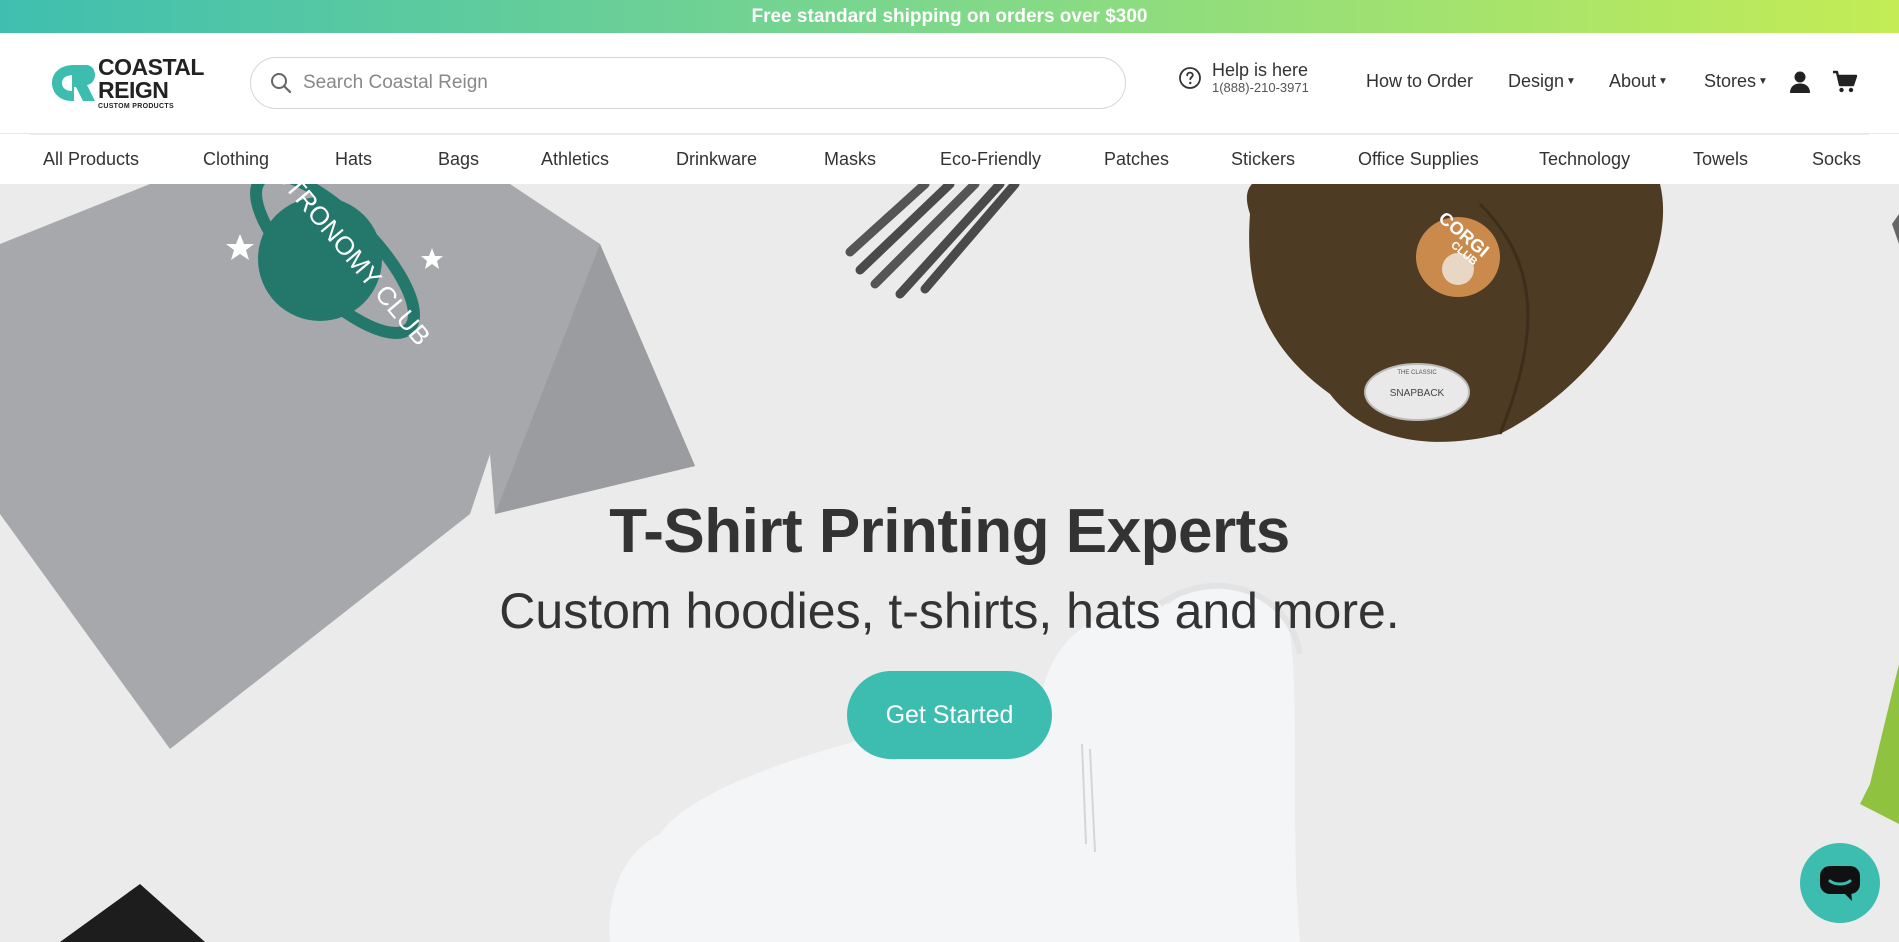 The height and width of the screenshot is (942, 1899). What do you see at coordinates (1417, 373) in the screenshot?
I see `hat-patch-top: THE CLASSIC` at bounding box center [1417, 373].